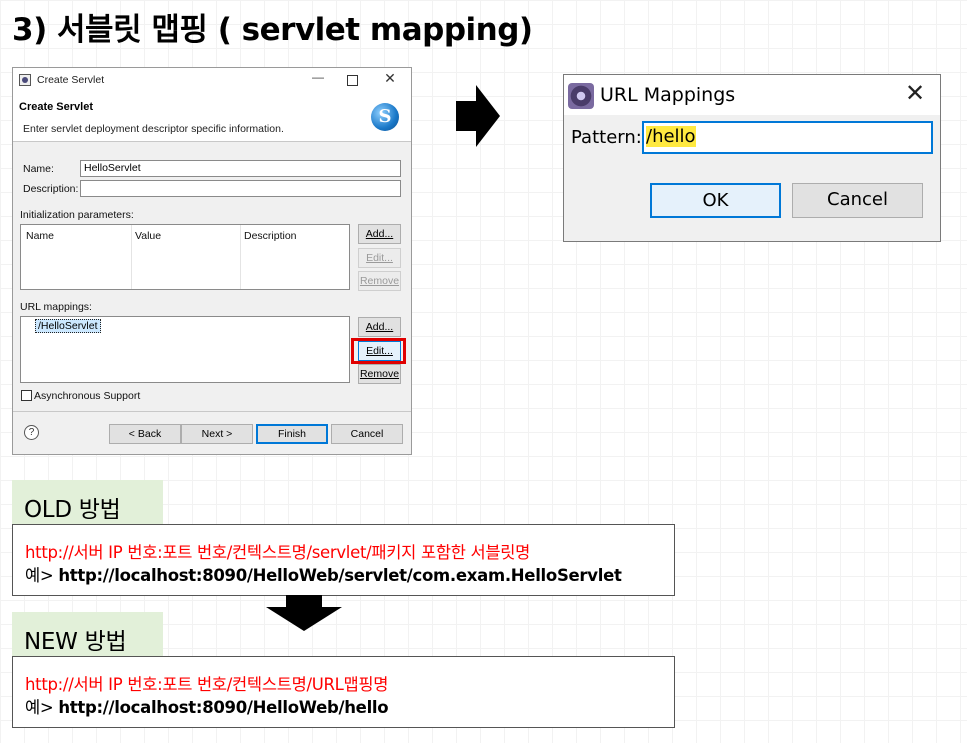 This screenshot has width=967, height=743. I want to click on column-header-name: Name, so click(40, 236).